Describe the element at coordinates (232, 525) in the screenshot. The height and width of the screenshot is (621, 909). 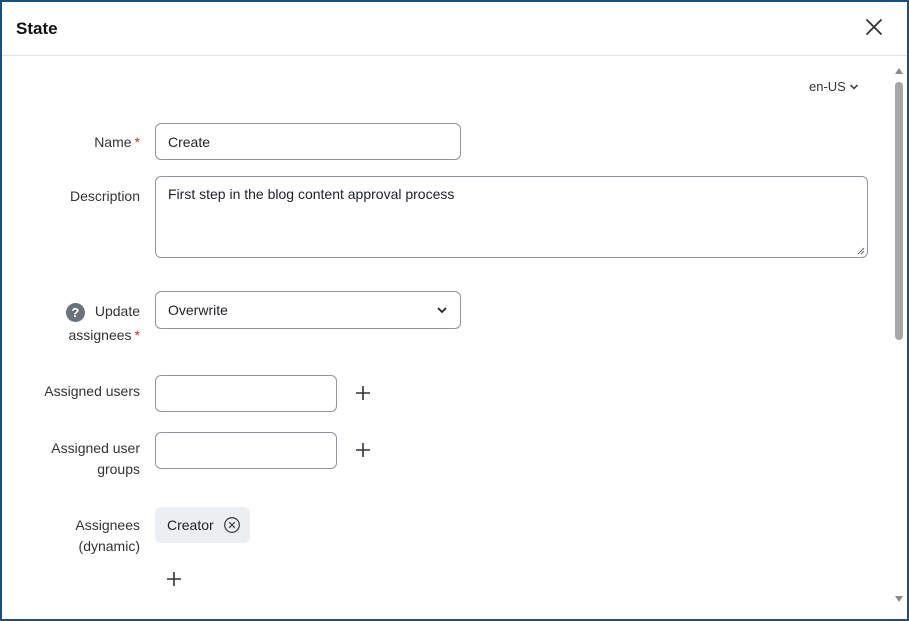
I see `remove-circle-icon` at that location.